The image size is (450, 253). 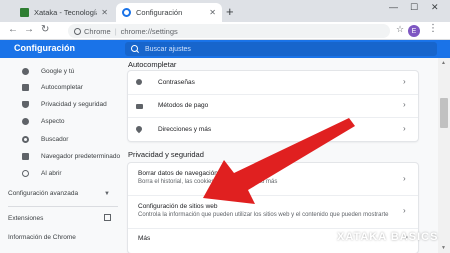 What do you see at coordinates (55, 139) in the screenshot?
I see `sidebar-item-label: Buscador` at bounding box center [55, 139].